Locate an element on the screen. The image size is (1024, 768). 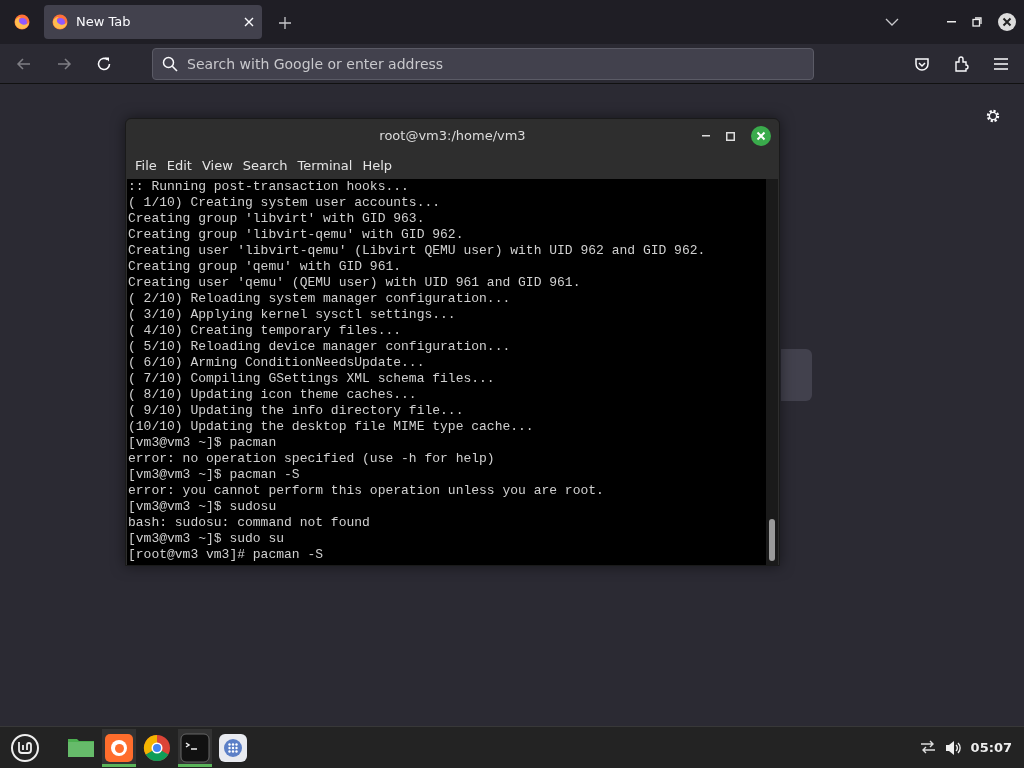
terminal-icon is located at coordinates (195, 747).